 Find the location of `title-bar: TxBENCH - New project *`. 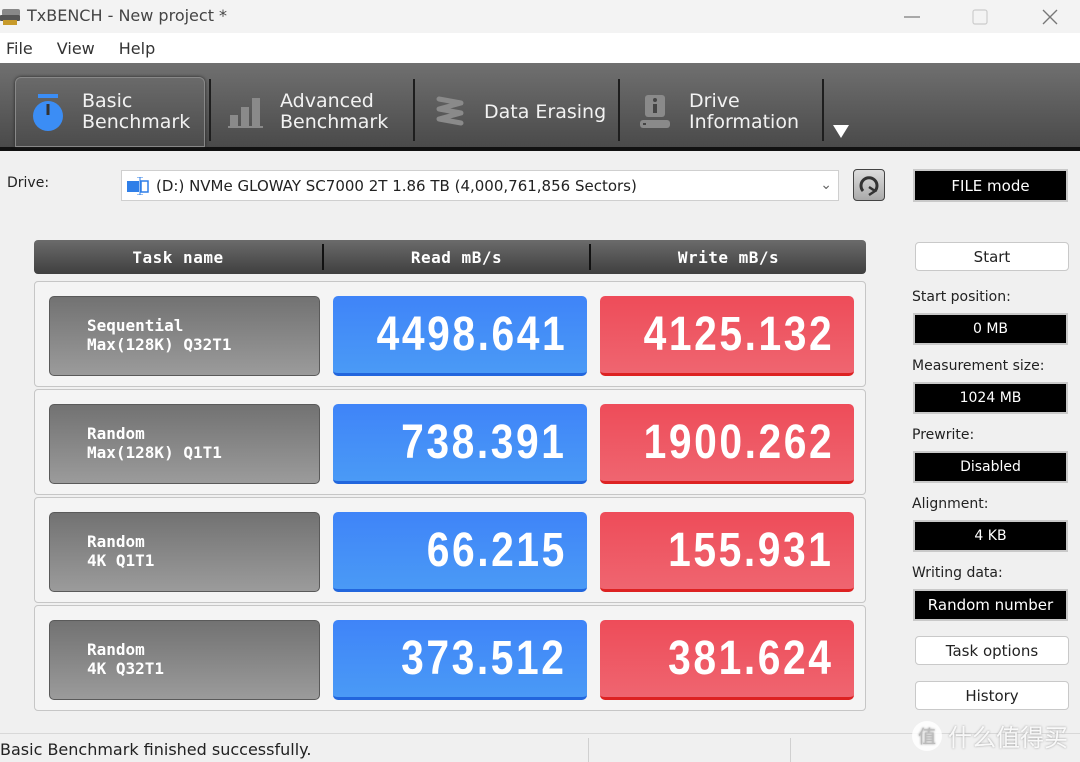

title-bar: TxBENCH - New project * is located at coordinates (540, 16).